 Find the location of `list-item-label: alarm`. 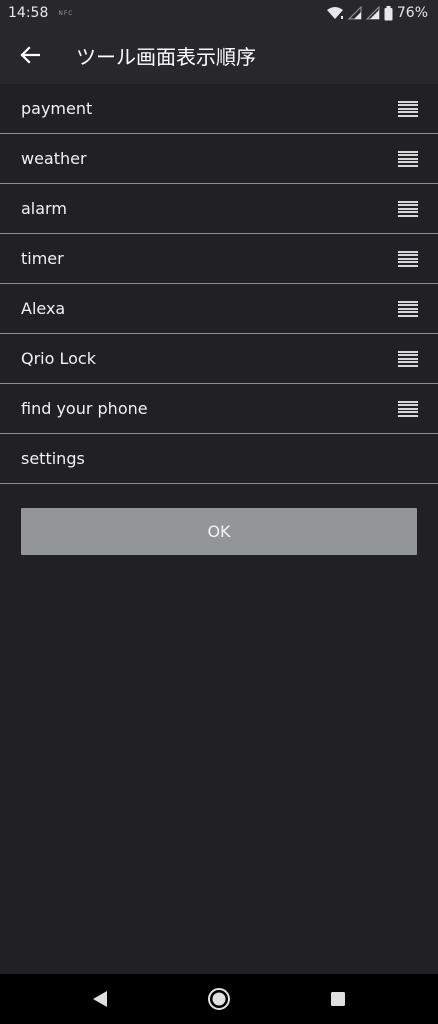

list-item-label: alarm is located at coordinates (44, 208).